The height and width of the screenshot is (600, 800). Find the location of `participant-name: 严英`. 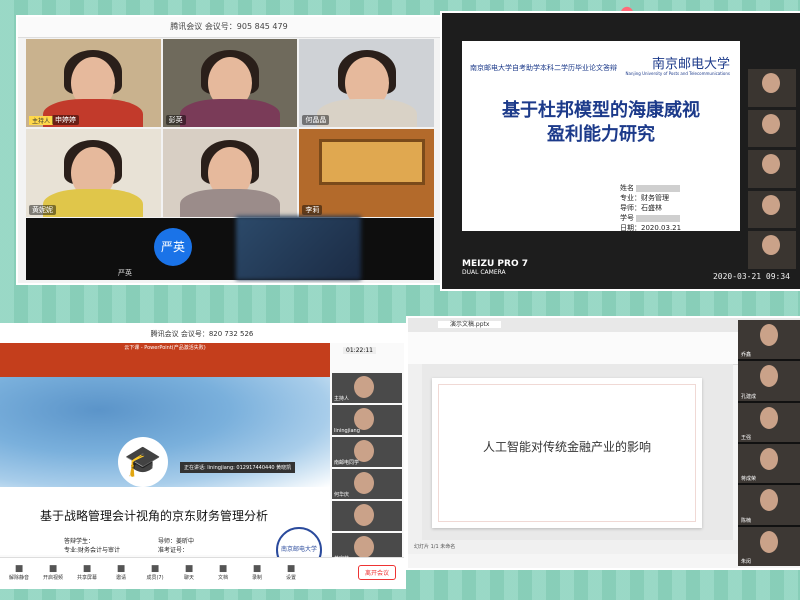

participant-name: 严英 is located at coordinates (125, 273).